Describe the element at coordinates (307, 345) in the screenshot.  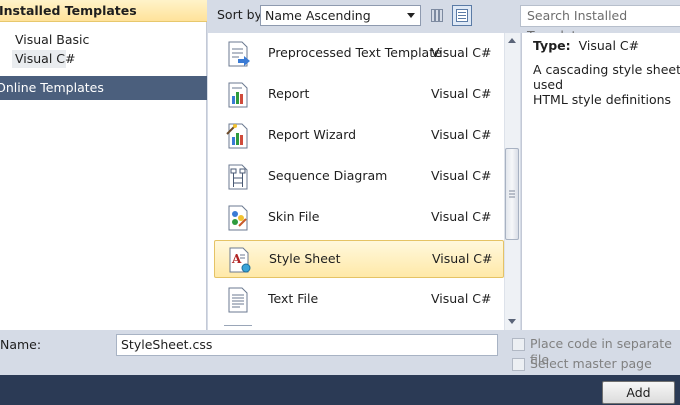
I see `name-input: StyleSheet.css` at that location.